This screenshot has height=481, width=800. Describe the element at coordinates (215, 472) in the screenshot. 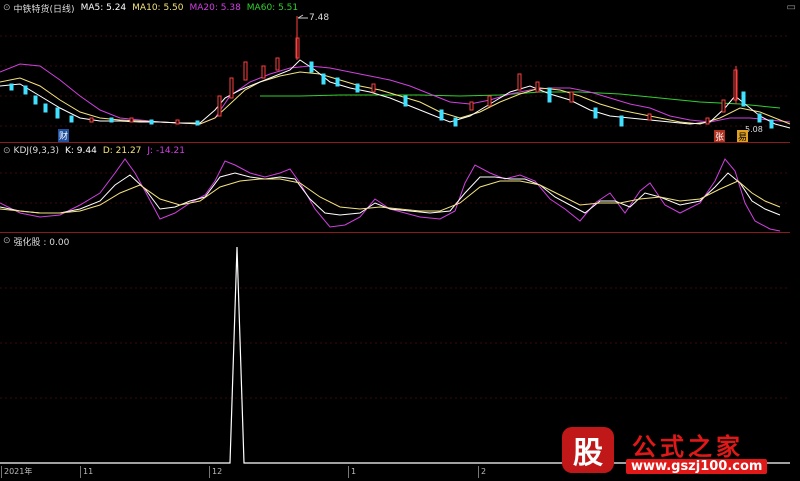

I see `time-axis-label: 12` at that location.